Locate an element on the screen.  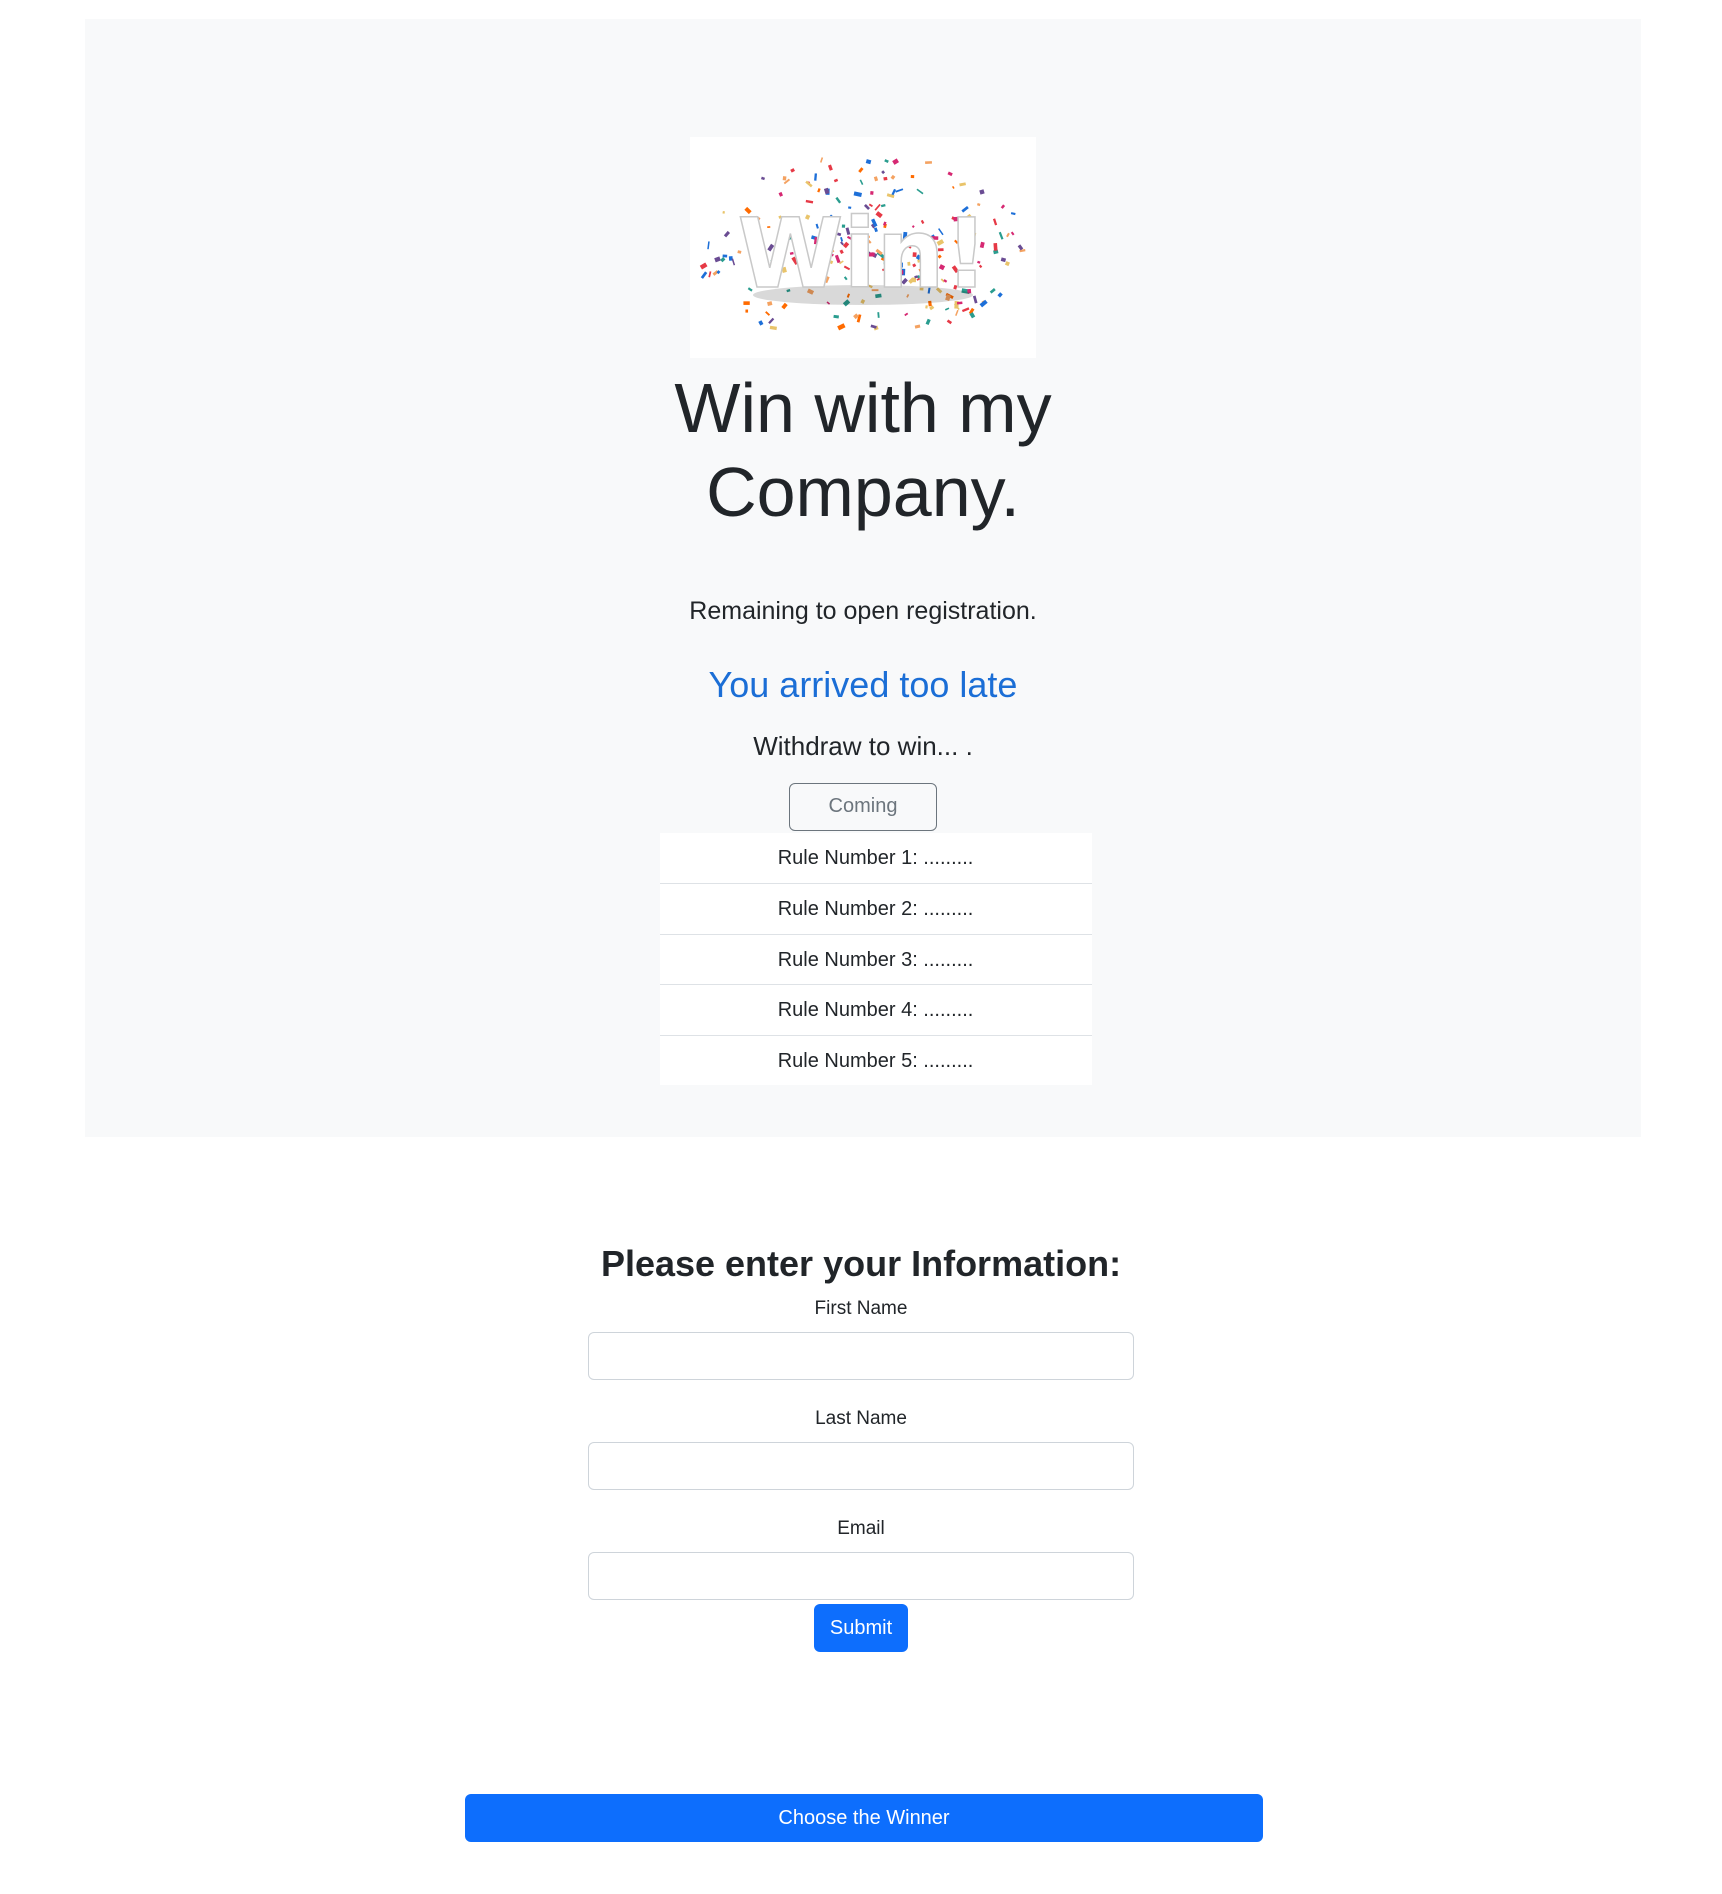
late-notice-heading: You arrived too late is located at coordinates (863, 684).